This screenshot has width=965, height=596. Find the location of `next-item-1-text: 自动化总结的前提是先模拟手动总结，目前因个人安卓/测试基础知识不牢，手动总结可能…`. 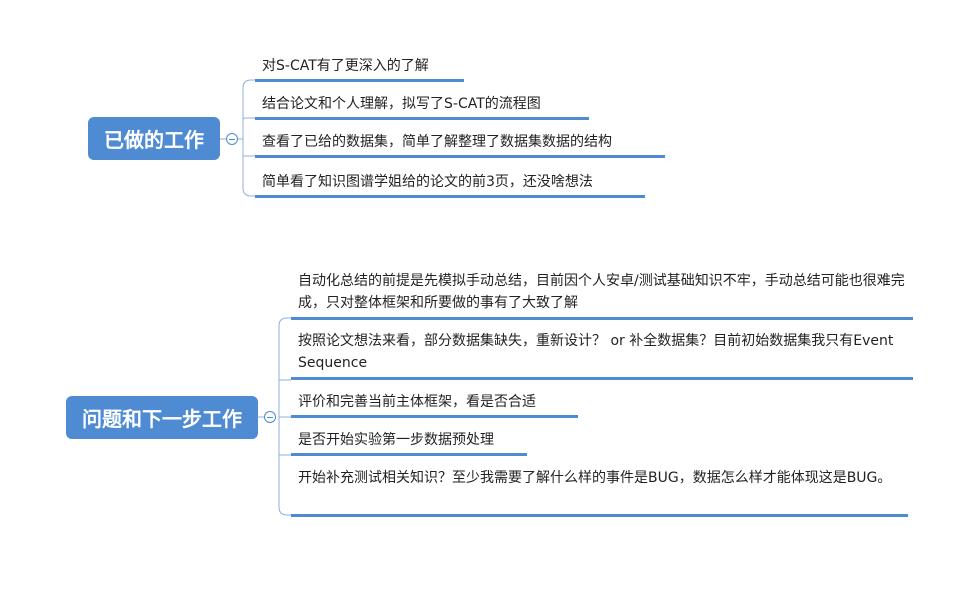

next-item-1-text: 自动化总结的前提是先模拟手动总结，目前因个人安卓/测试基础知识不牢，手动总结可能… is located at coordinates (601, 292).